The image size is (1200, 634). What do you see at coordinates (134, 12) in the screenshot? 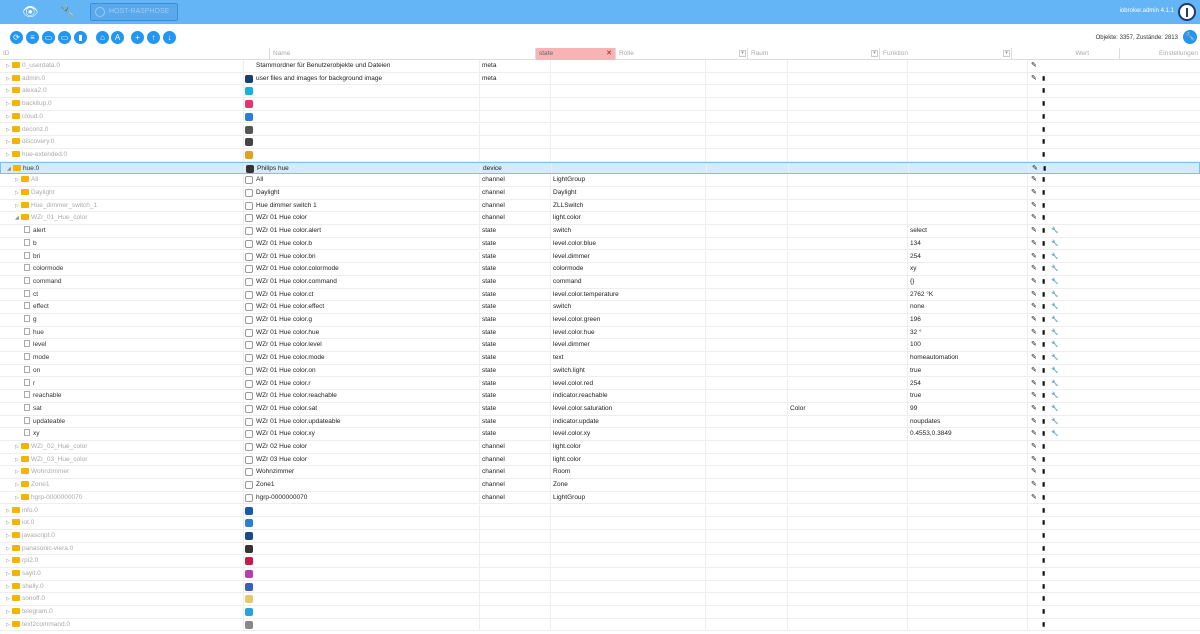
I see `host-selector: HOST-RASPHOSE` at bounding box center [134, 12].